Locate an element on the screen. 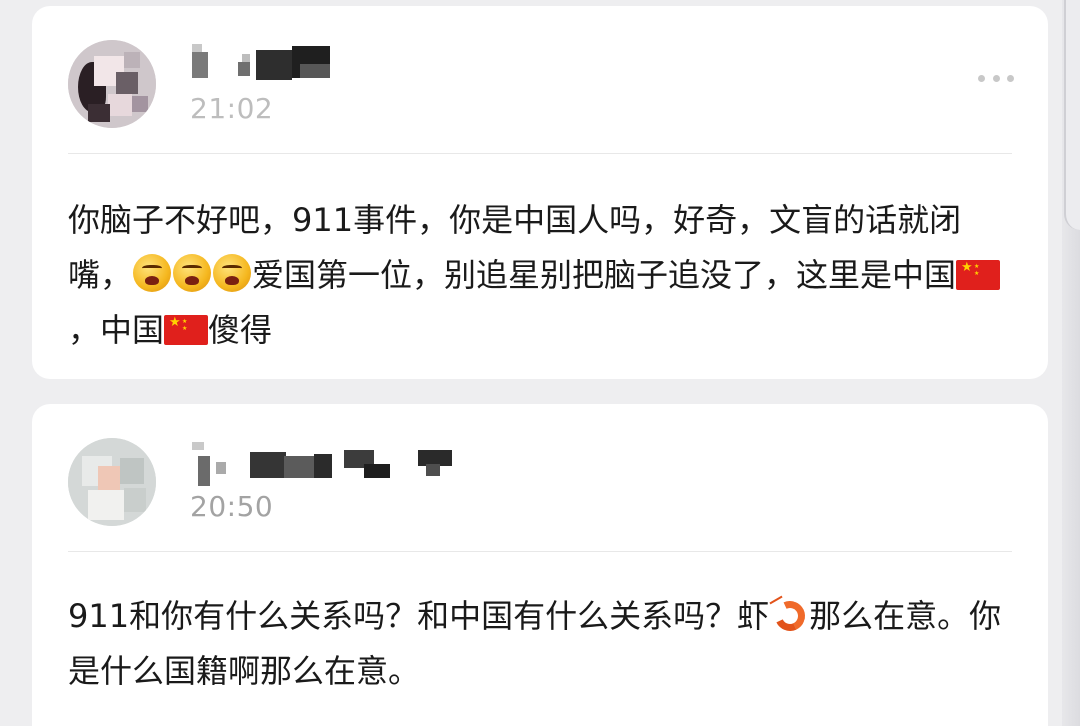 The height and width of the screenshot is (726, 1080). timestamp: 21:02 is located at coordinates (232, 108).